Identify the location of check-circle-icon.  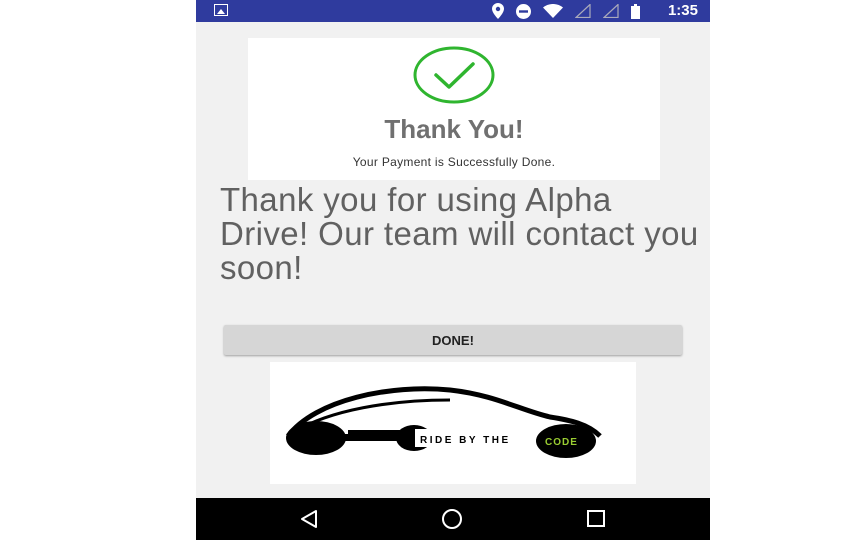
(454, 75).